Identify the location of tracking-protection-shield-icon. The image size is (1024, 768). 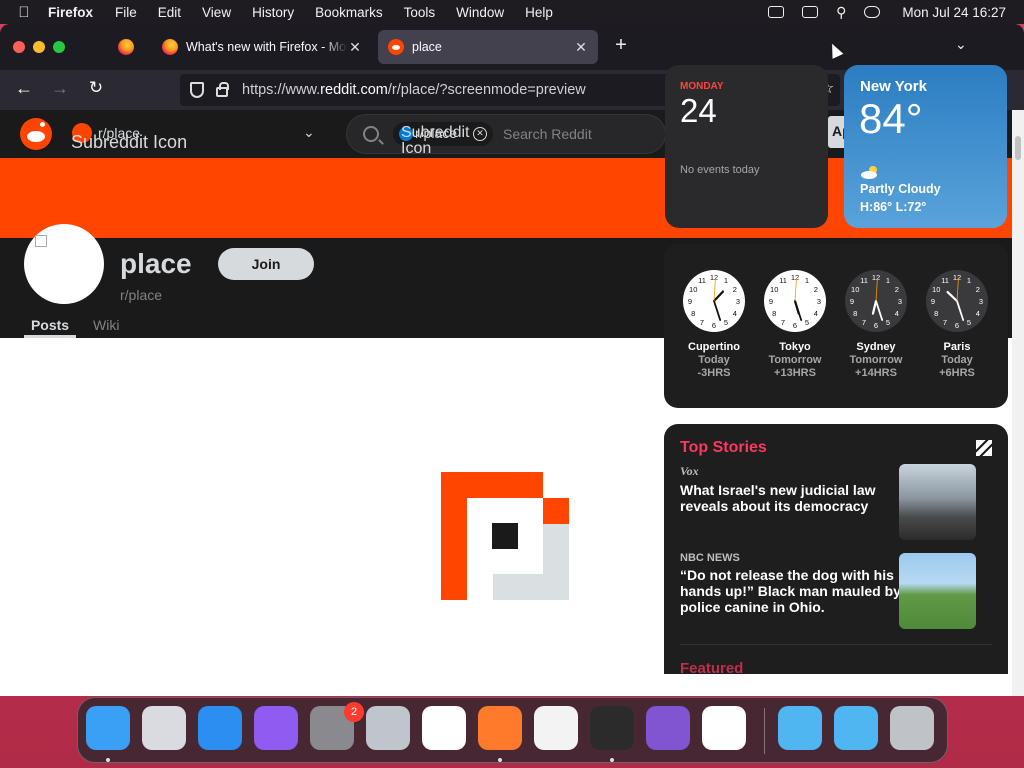
(197, 90).